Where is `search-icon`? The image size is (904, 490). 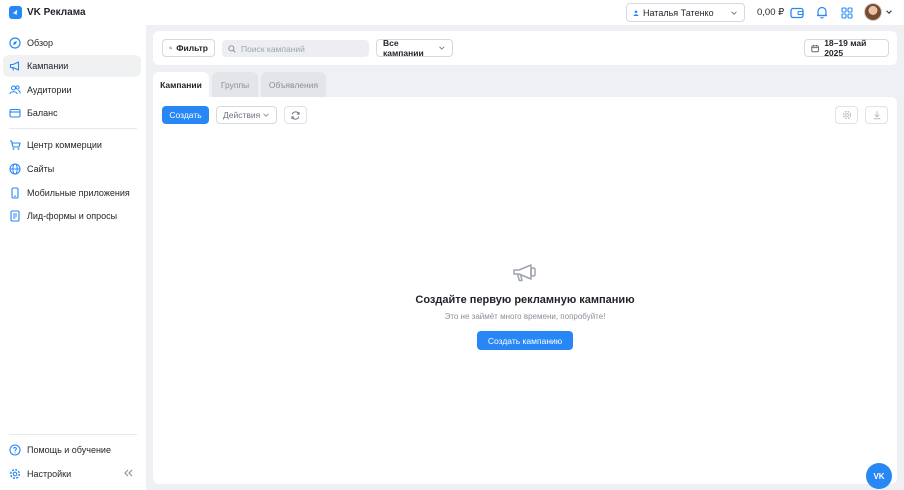 search-icon is located at coordinates (232, 48).